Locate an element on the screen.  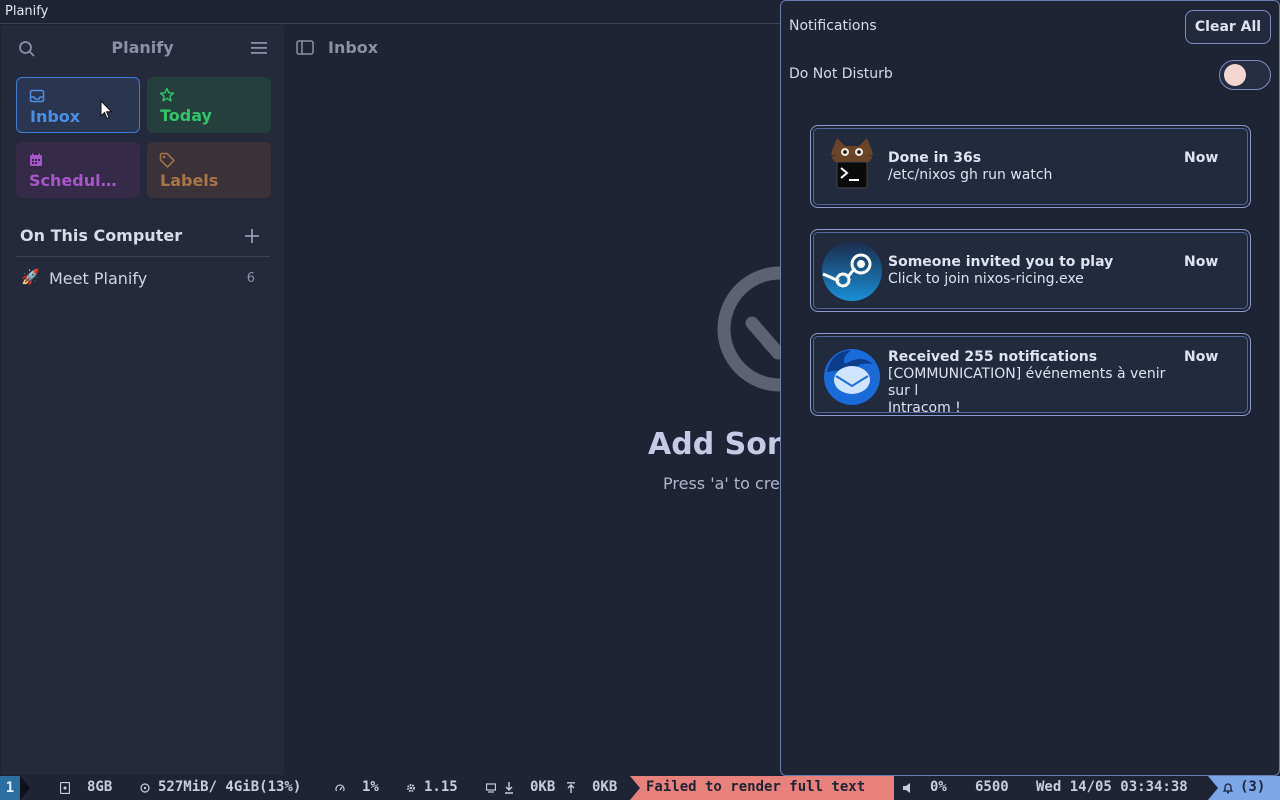
error-segment: Failed to render full text is located at coordinates (762, 788).